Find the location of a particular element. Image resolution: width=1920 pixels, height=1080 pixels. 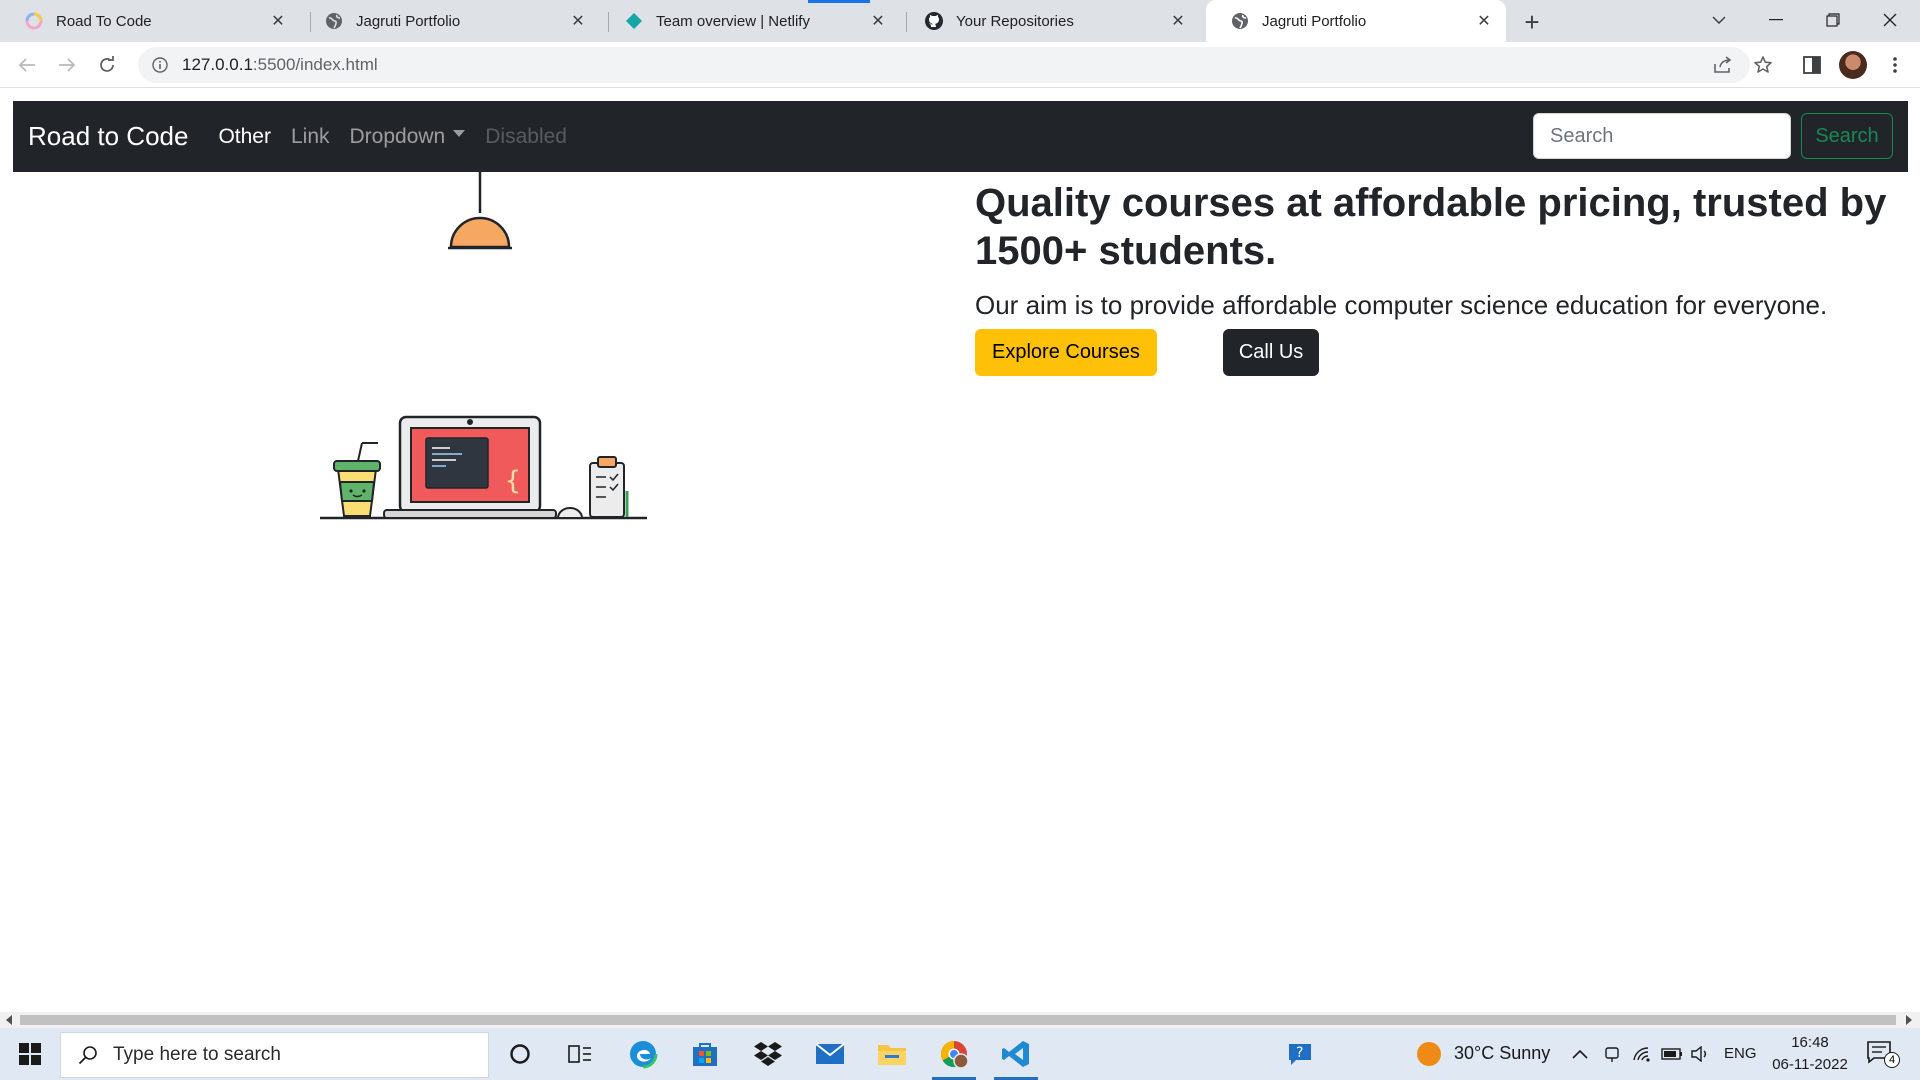

meet-now-icon is located at coordinates (1612, 1054).